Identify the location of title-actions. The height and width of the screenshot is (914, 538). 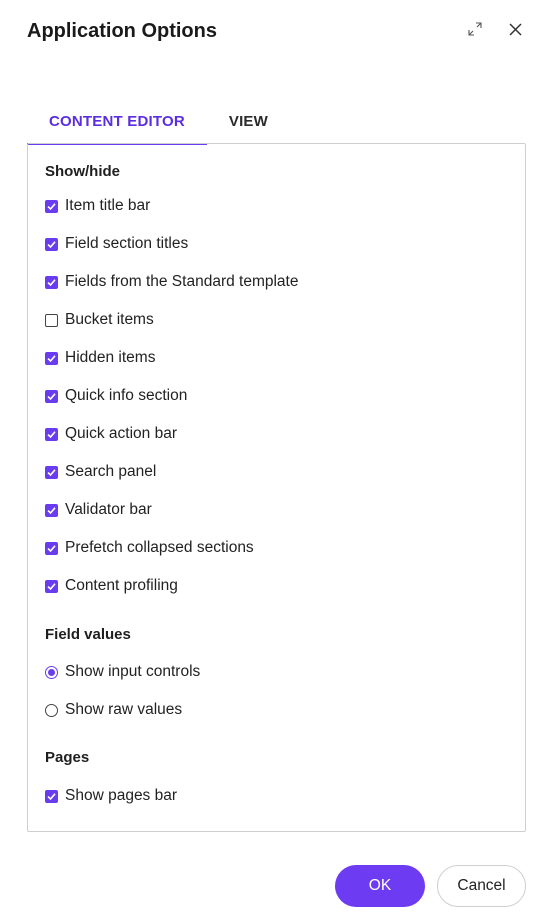
(495, 29).